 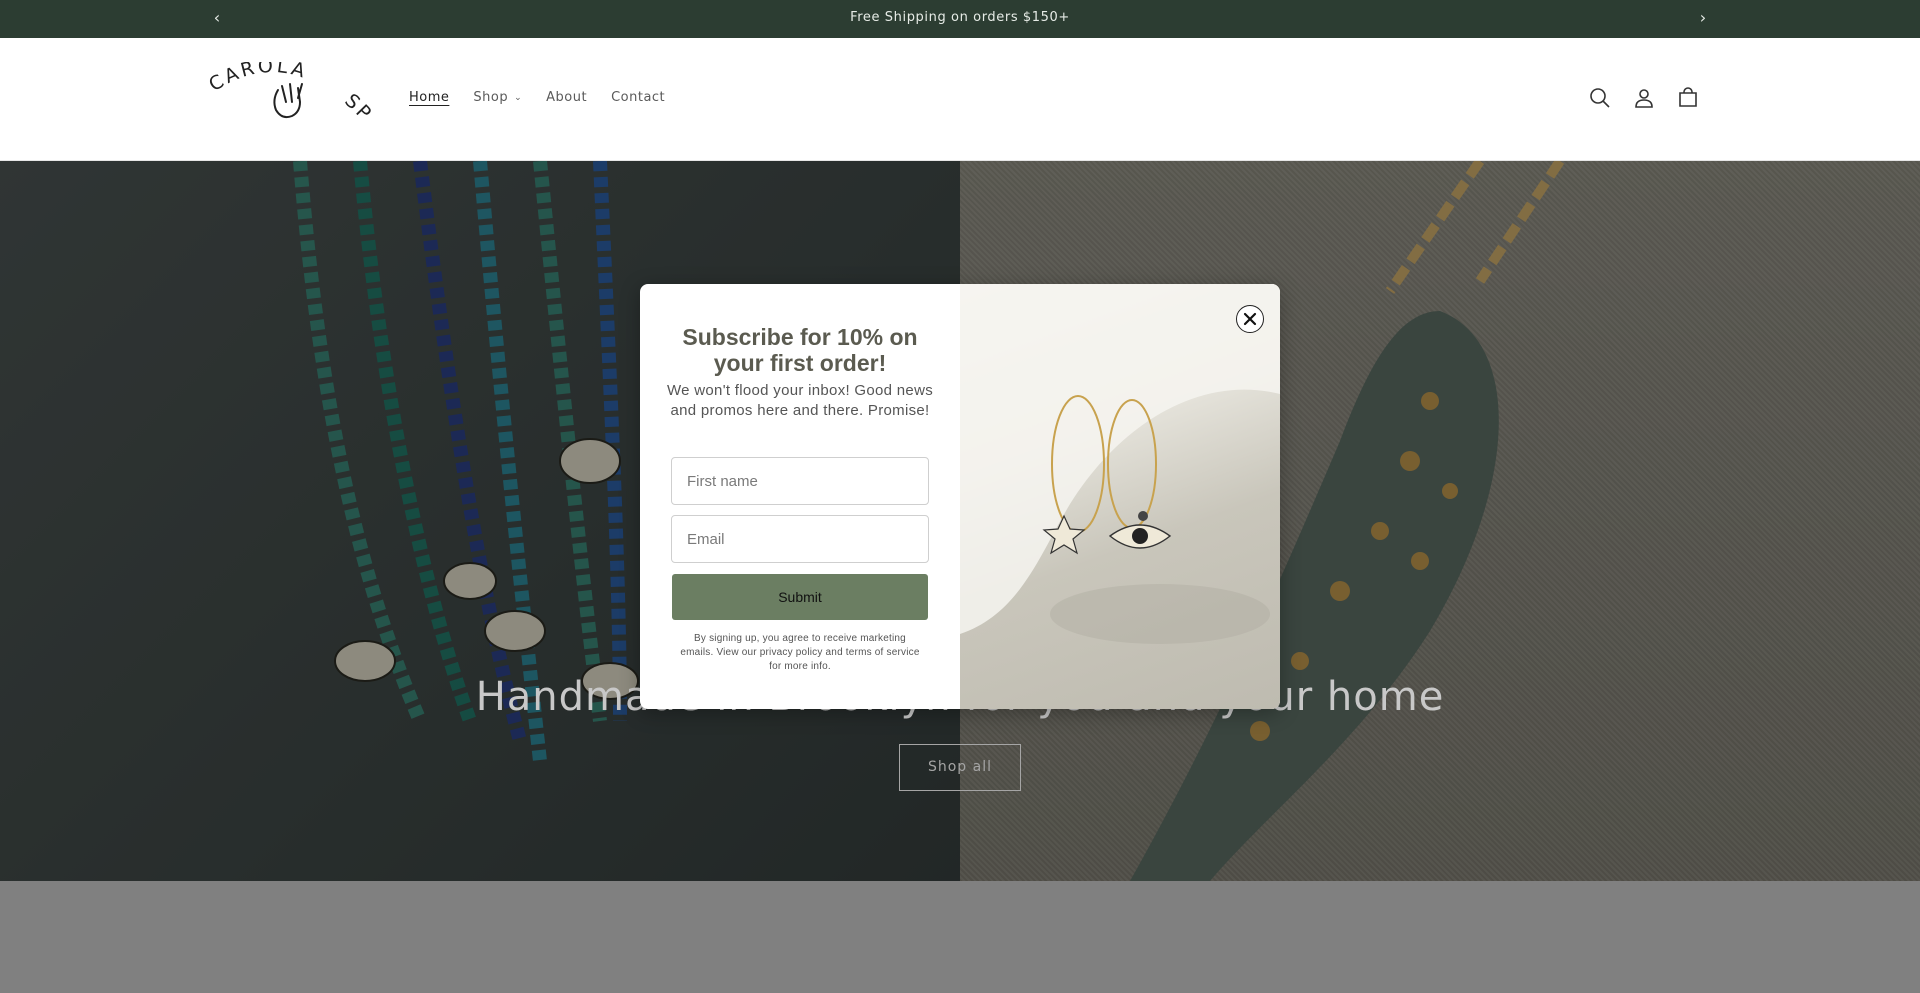 What do you see at coordinates (1688, 98) in the screenshot?
I see `cart-icon` at bounding box center [1688, 98].